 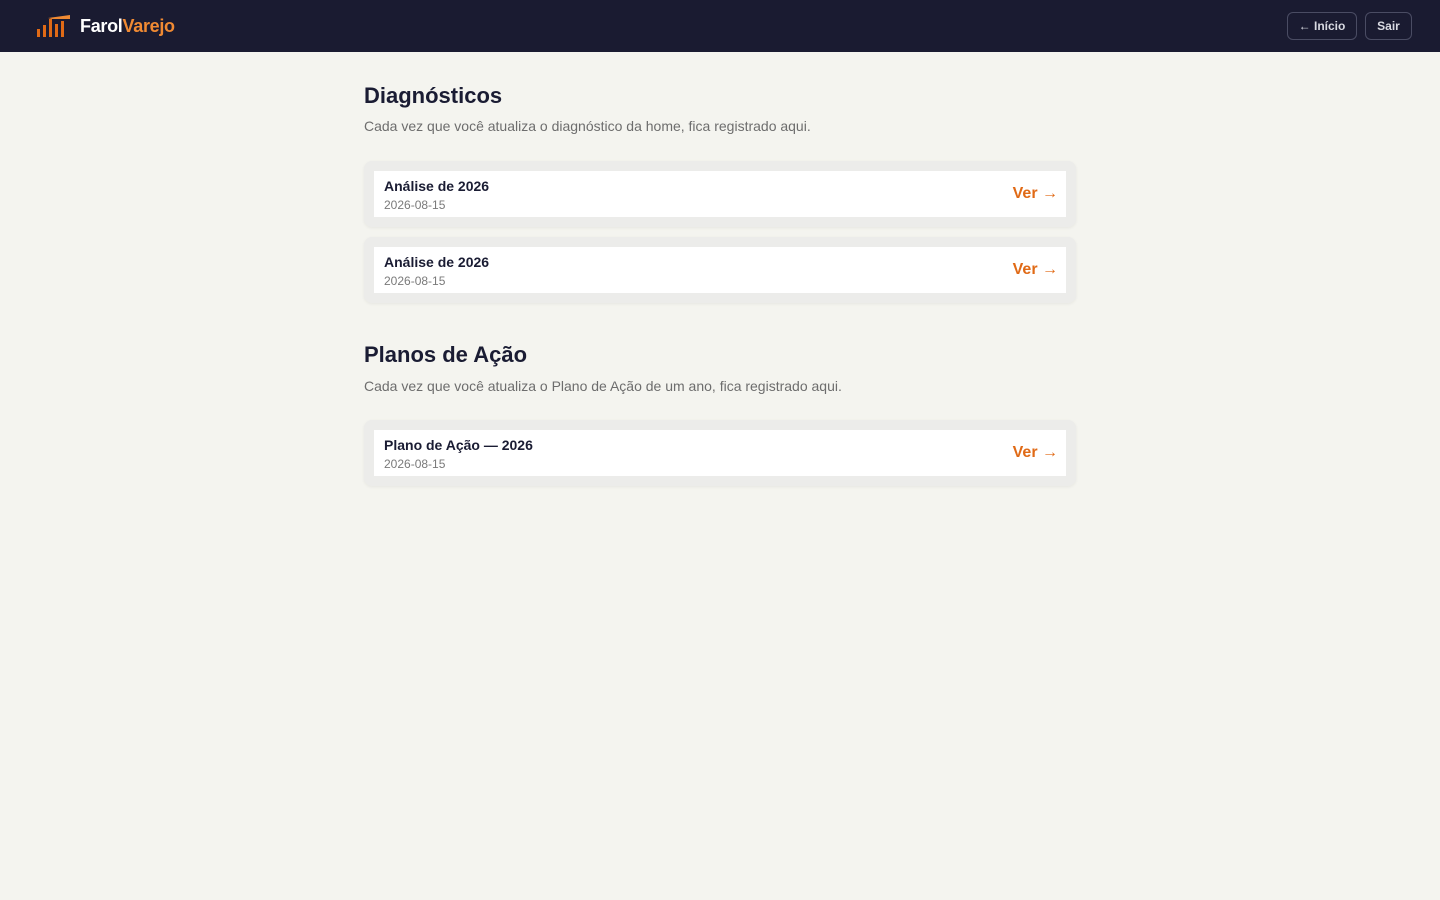 What do you see at coordinates (1322, 26) in the screenshot?
I see `home-button: ← Início` at bounding box center [1322, 26].